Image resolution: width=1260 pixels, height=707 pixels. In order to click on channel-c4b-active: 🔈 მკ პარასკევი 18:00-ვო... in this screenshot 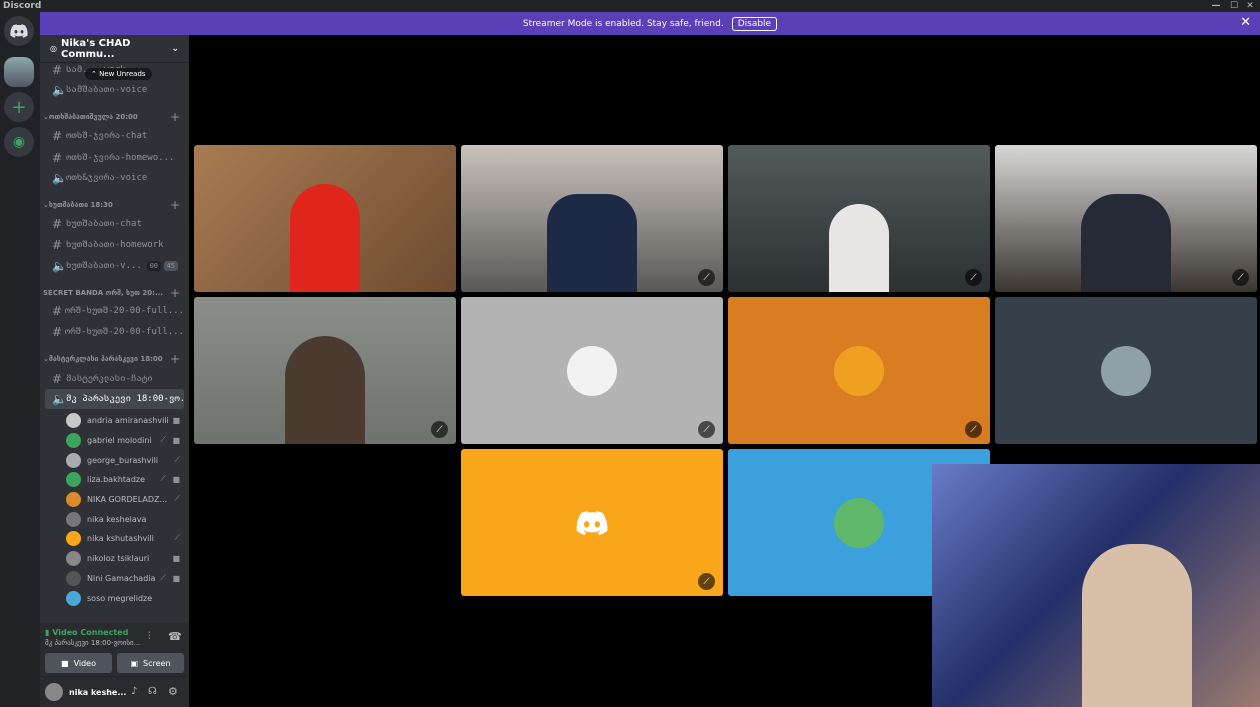, I will do `click(114, 399)`.